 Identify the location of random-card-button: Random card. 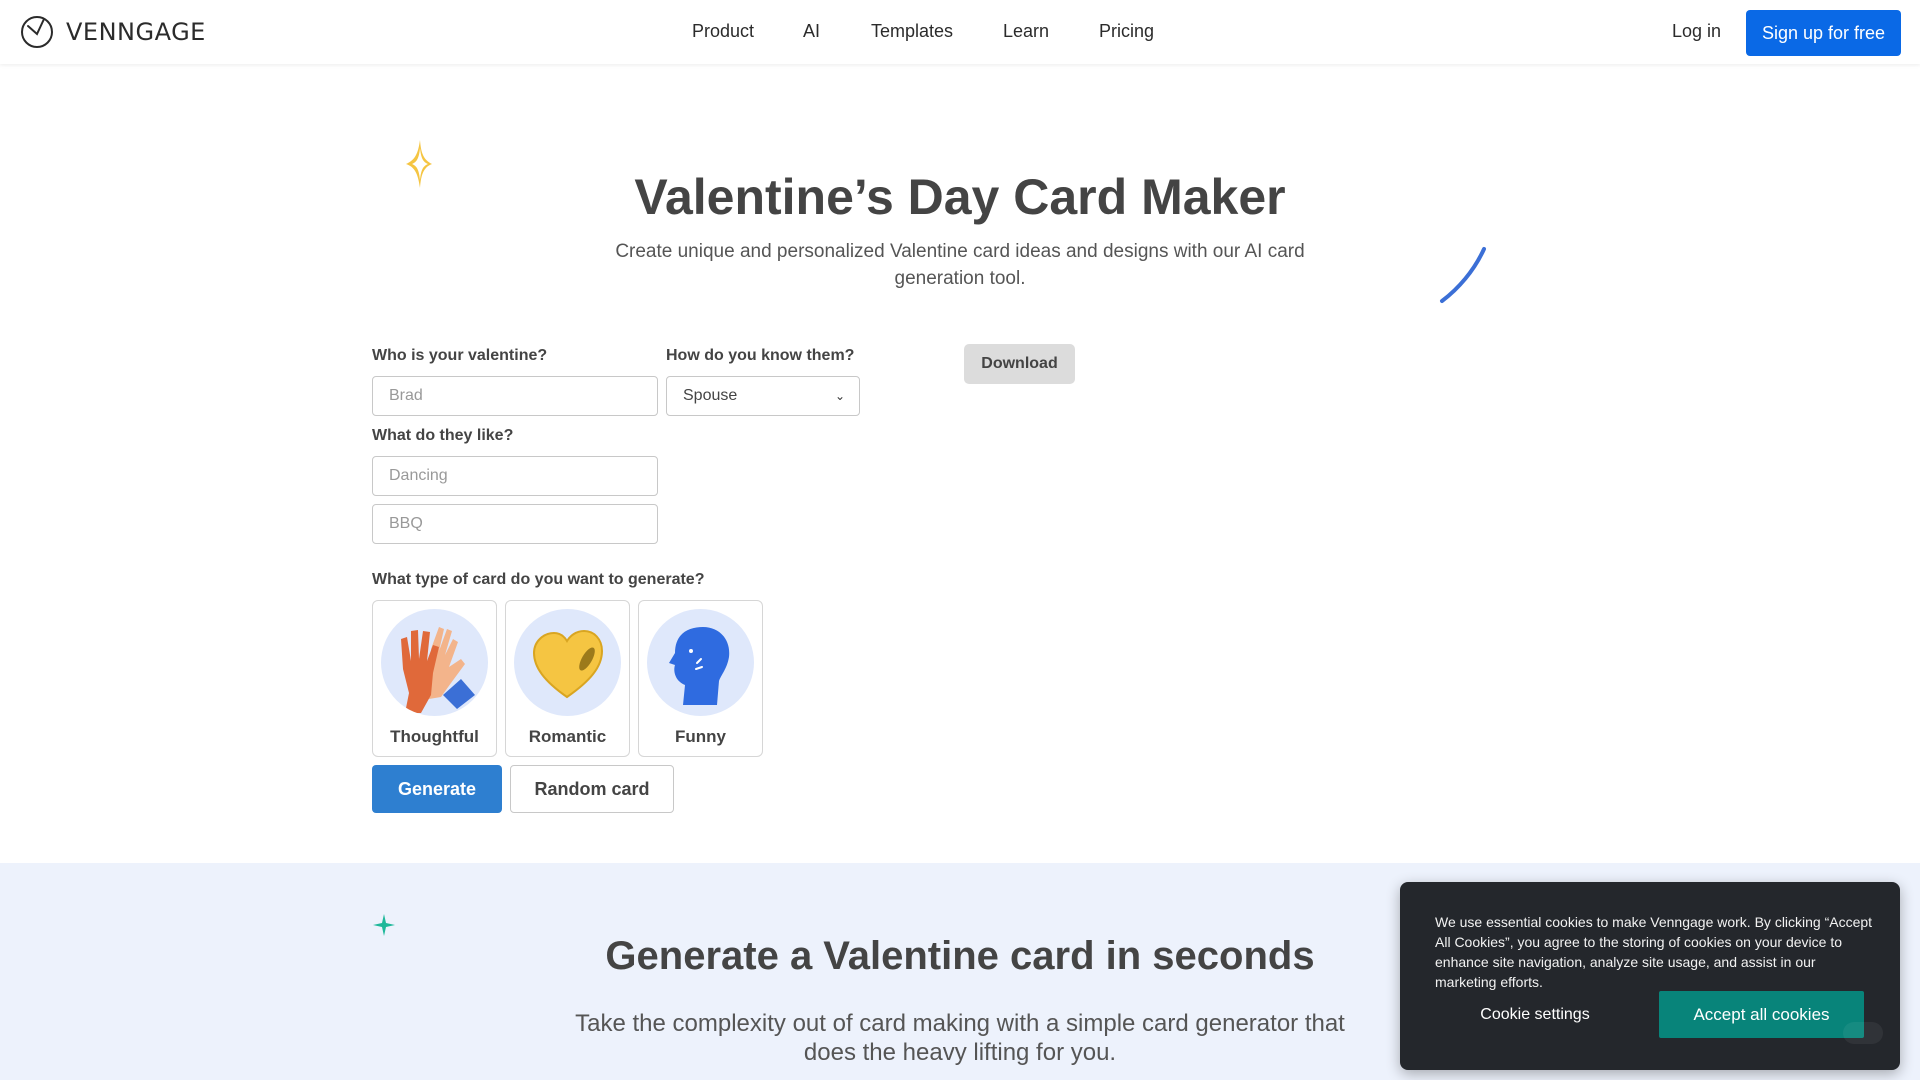
(592, 789).